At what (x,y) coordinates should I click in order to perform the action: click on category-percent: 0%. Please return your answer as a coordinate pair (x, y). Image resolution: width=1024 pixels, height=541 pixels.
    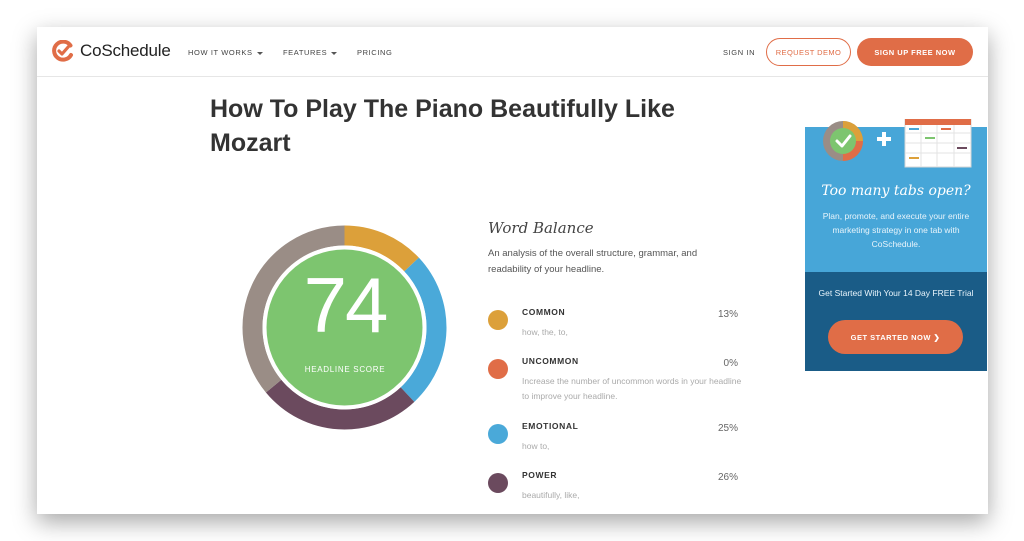
    Looking at the image, I should click on (730, 363).